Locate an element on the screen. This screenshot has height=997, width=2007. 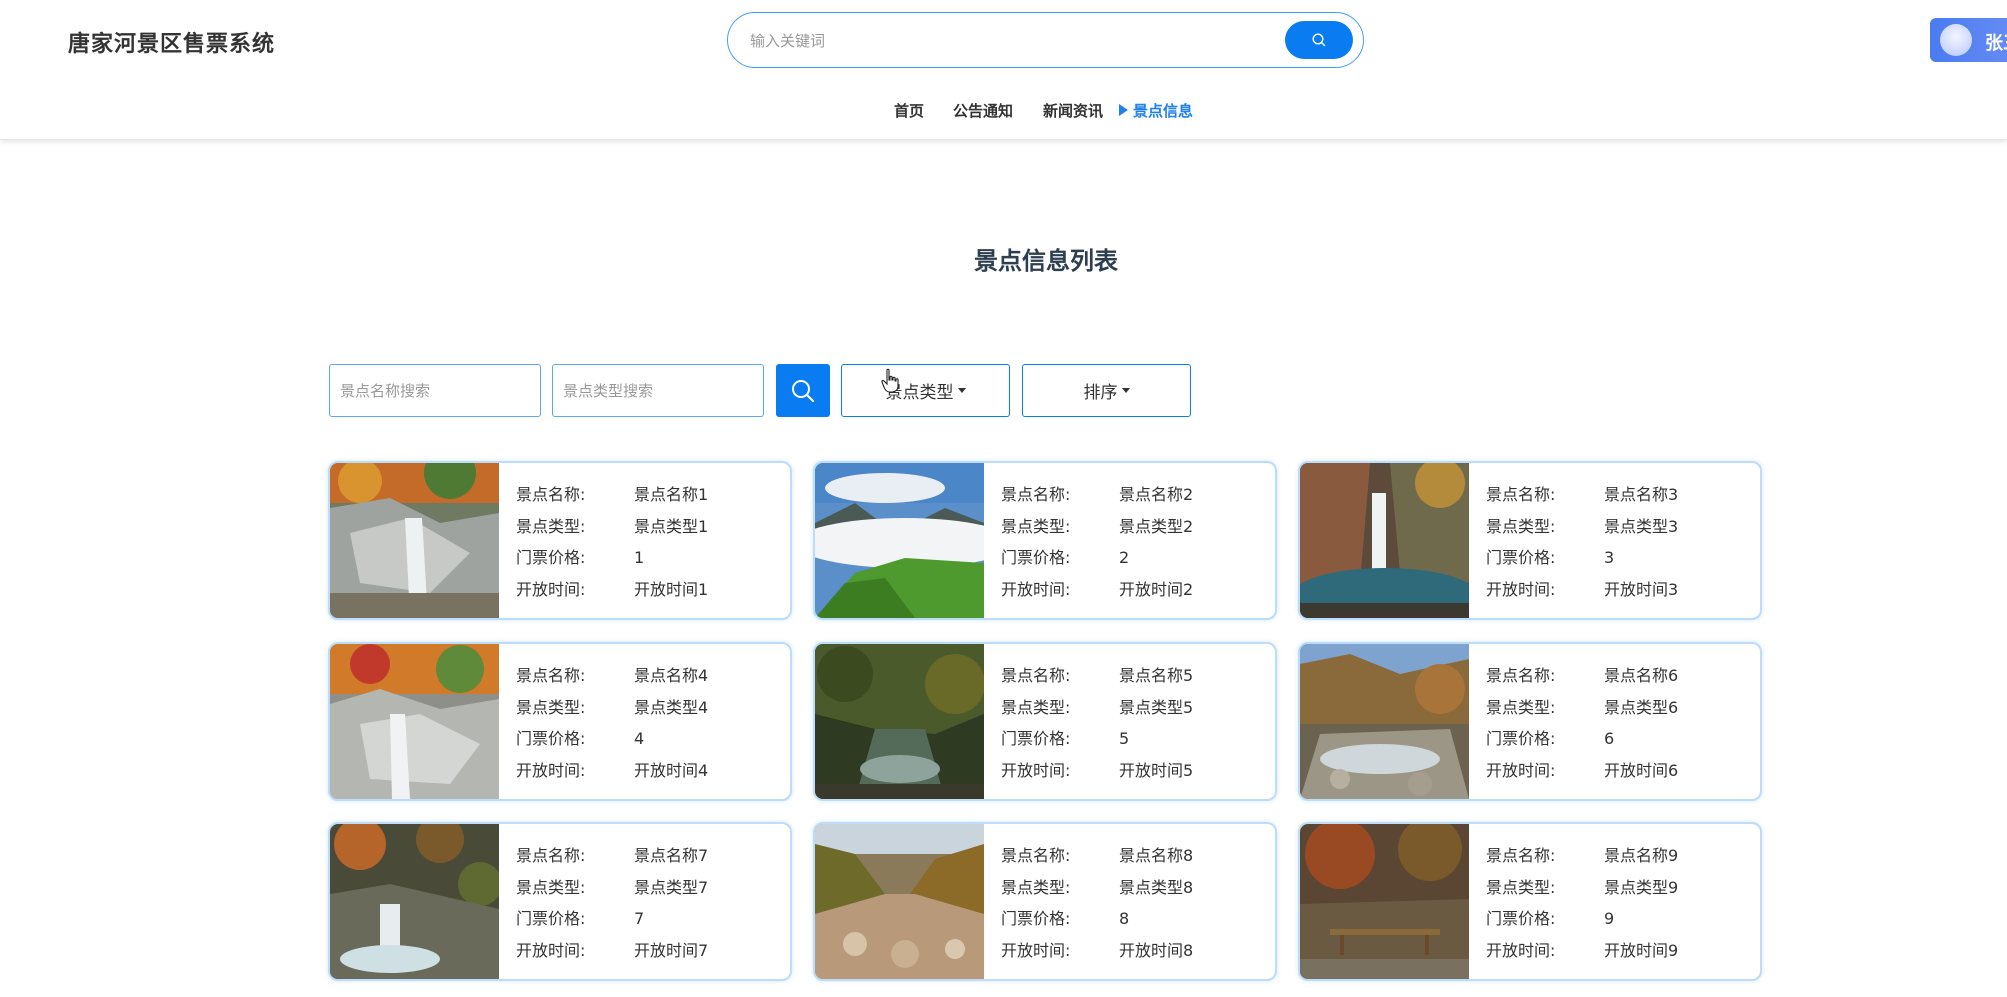
spot-name-search-input is located at coordinates (435, 390).